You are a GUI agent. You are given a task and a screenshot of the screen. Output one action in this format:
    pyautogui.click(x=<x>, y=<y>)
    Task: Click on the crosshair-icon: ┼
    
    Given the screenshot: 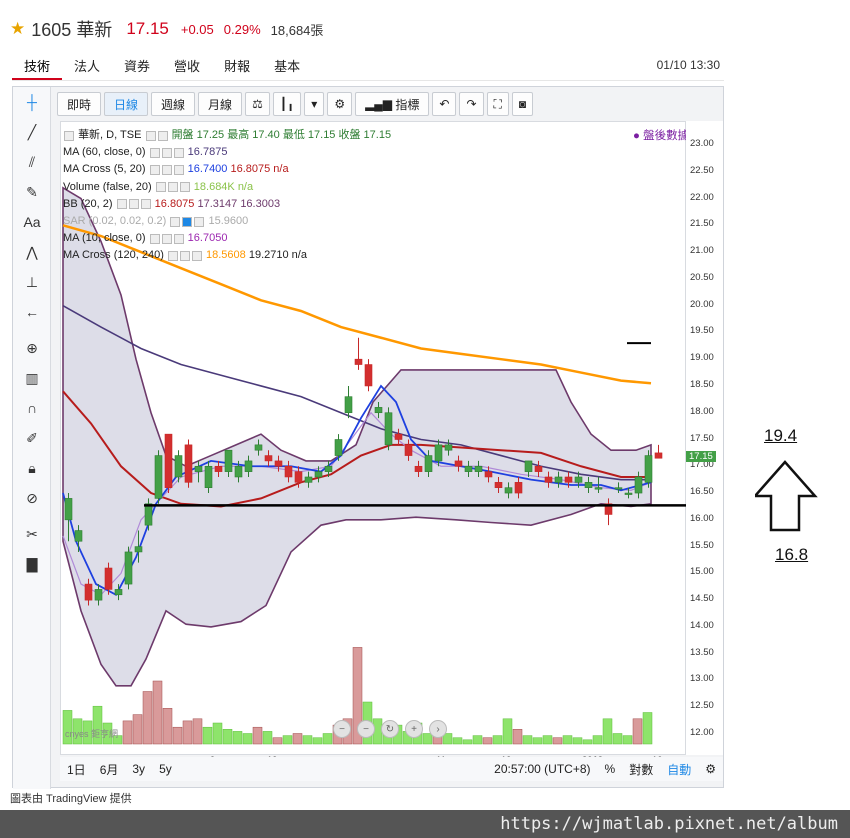 What is the action you would take?
    pyautogui.click(x=32, y=102)
    